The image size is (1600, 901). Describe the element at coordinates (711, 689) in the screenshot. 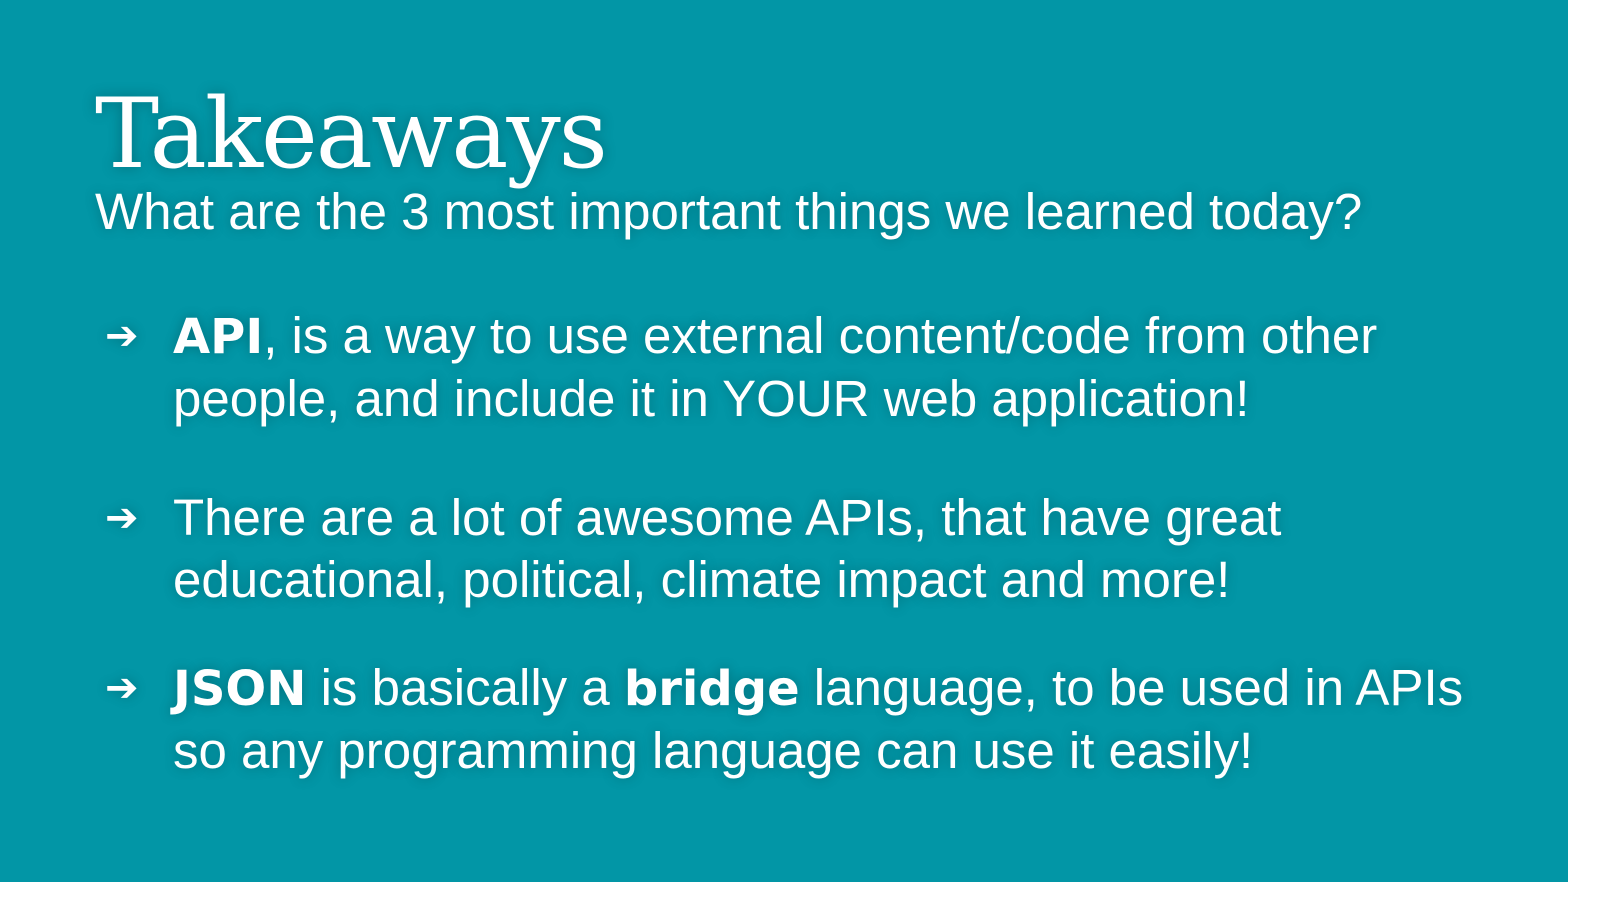

I see `takeaway-keyword-bridge: bridge` at that location.